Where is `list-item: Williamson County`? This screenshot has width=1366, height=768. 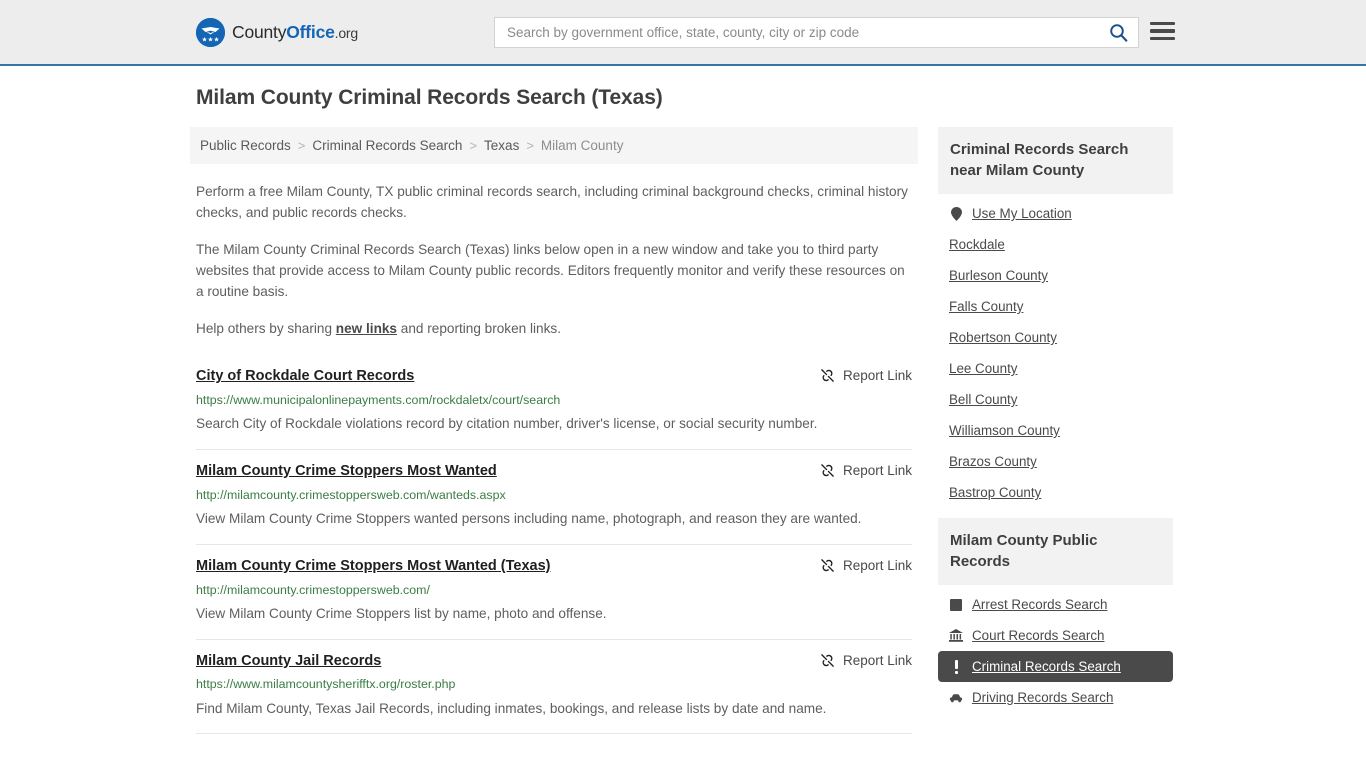
list-item: Williamson County is located at coordinates (1055, 430).